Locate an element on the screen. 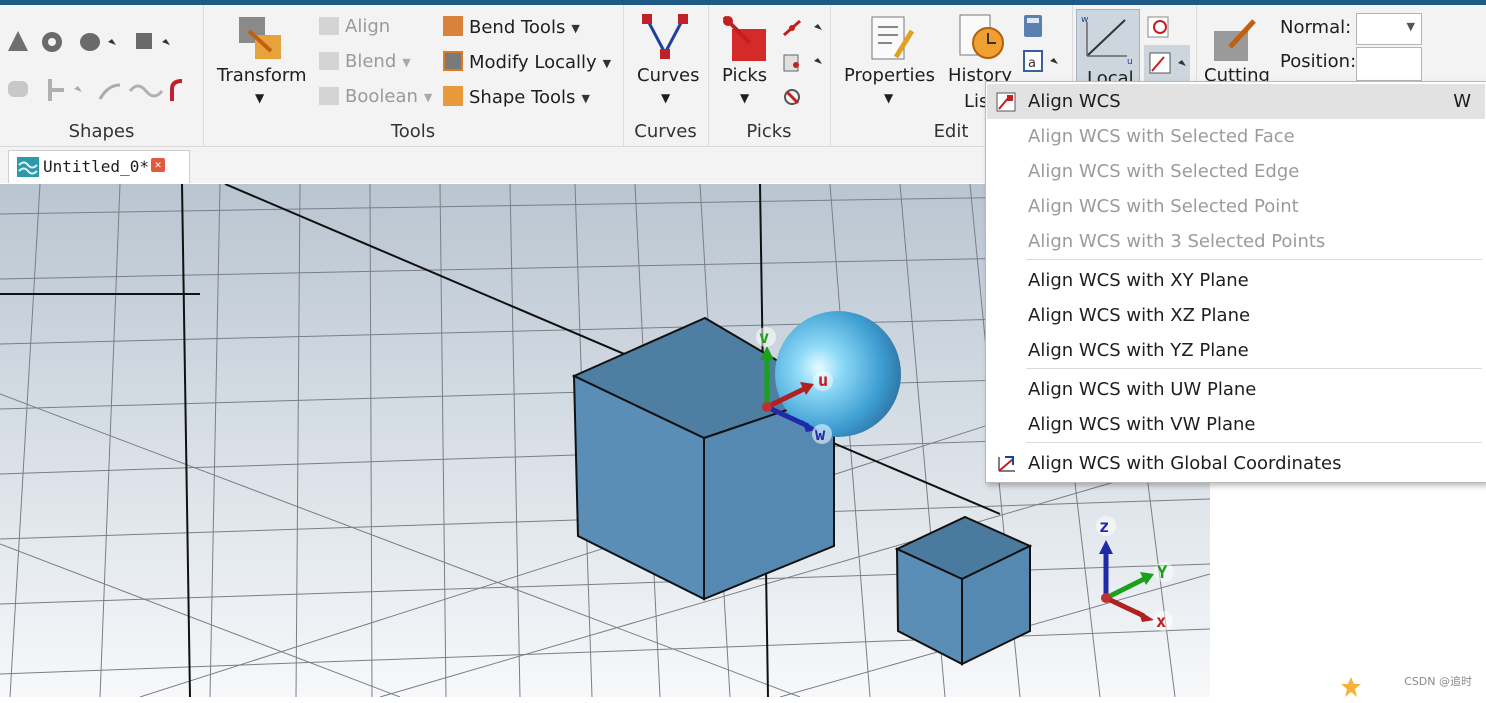  modify-locally-button: Modify Locally ▼ is located at coordinates (527, 62).